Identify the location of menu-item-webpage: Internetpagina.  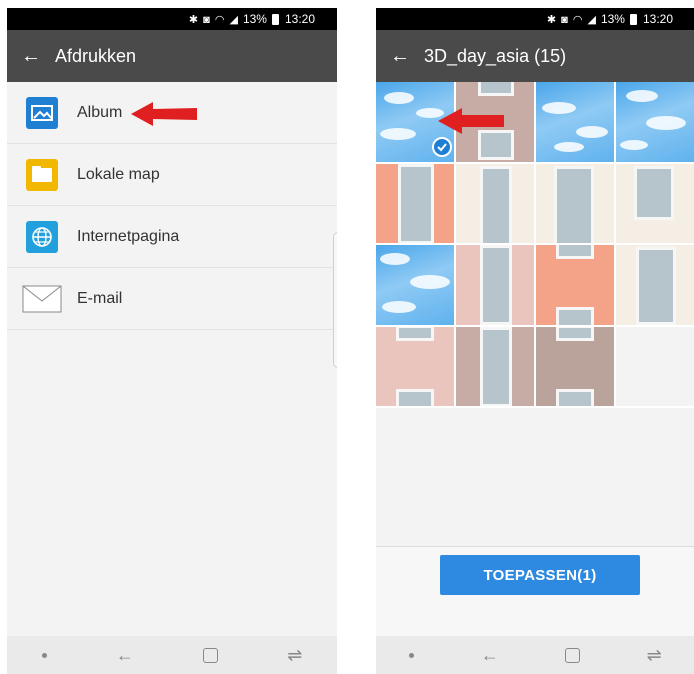
(172, 237).